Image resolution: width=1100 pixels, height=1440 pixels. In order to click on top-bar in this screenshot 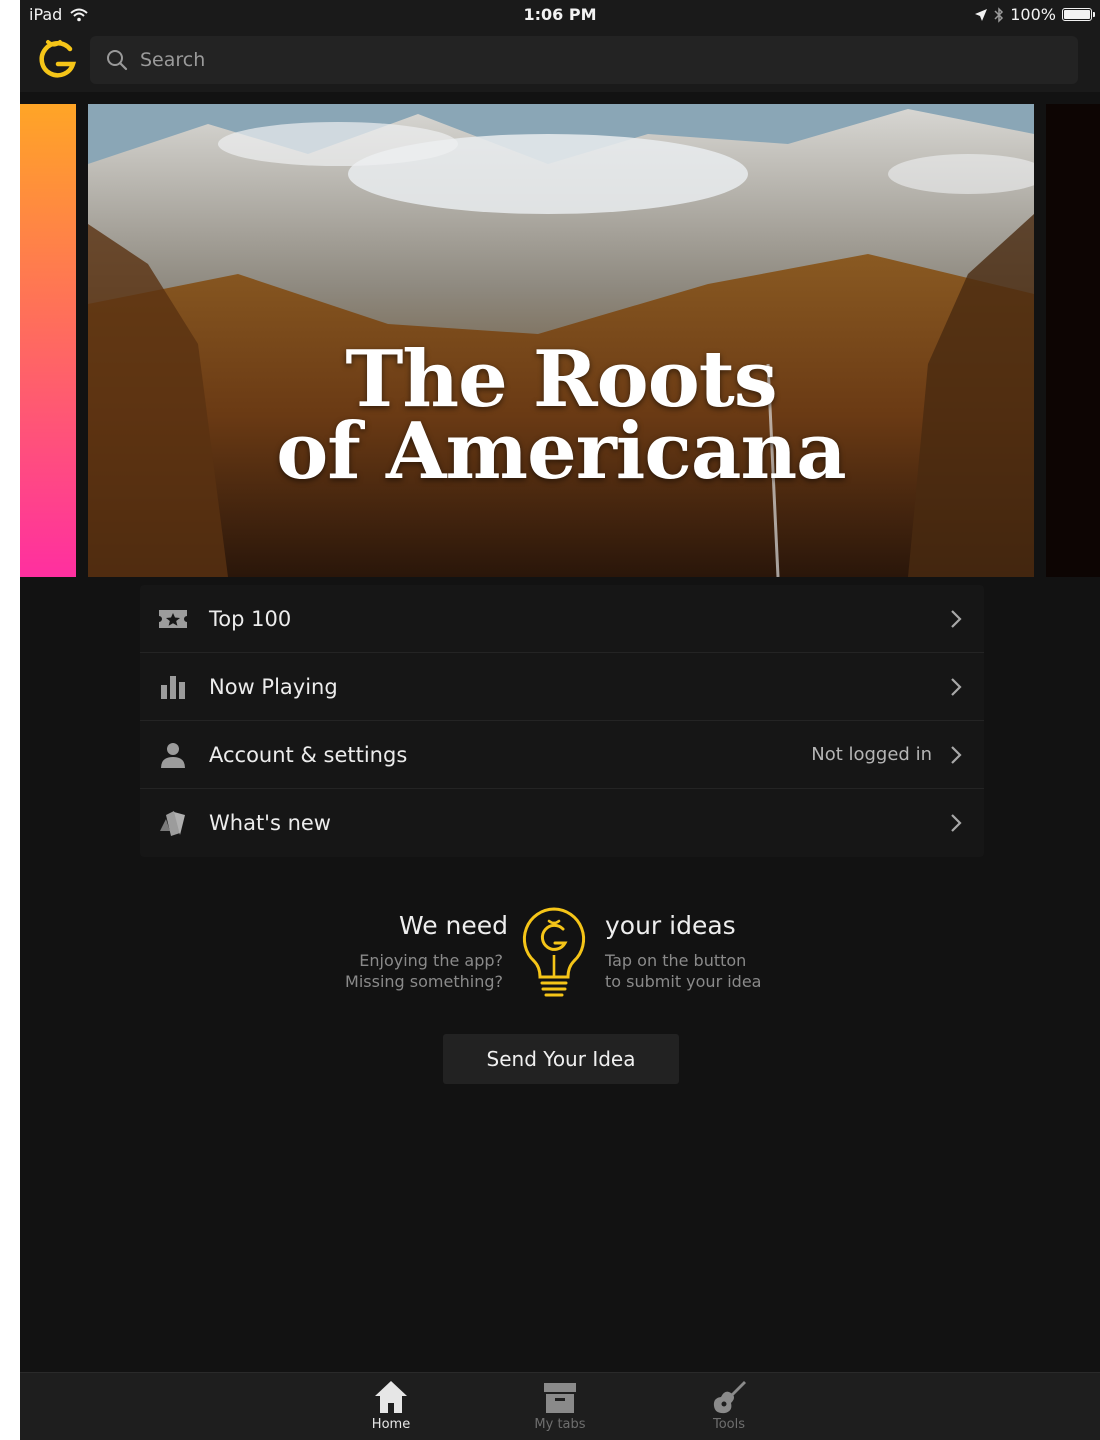, I will do `click(560, 61)`.